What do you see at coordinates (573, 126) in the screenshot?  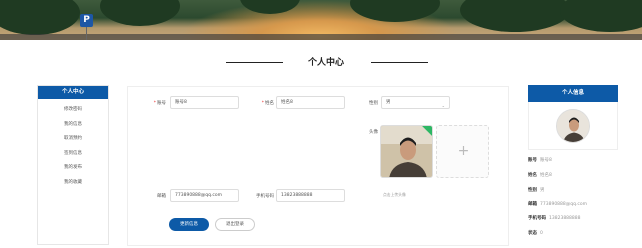 I see `profile-avatar` at bounding box center [573, 126].